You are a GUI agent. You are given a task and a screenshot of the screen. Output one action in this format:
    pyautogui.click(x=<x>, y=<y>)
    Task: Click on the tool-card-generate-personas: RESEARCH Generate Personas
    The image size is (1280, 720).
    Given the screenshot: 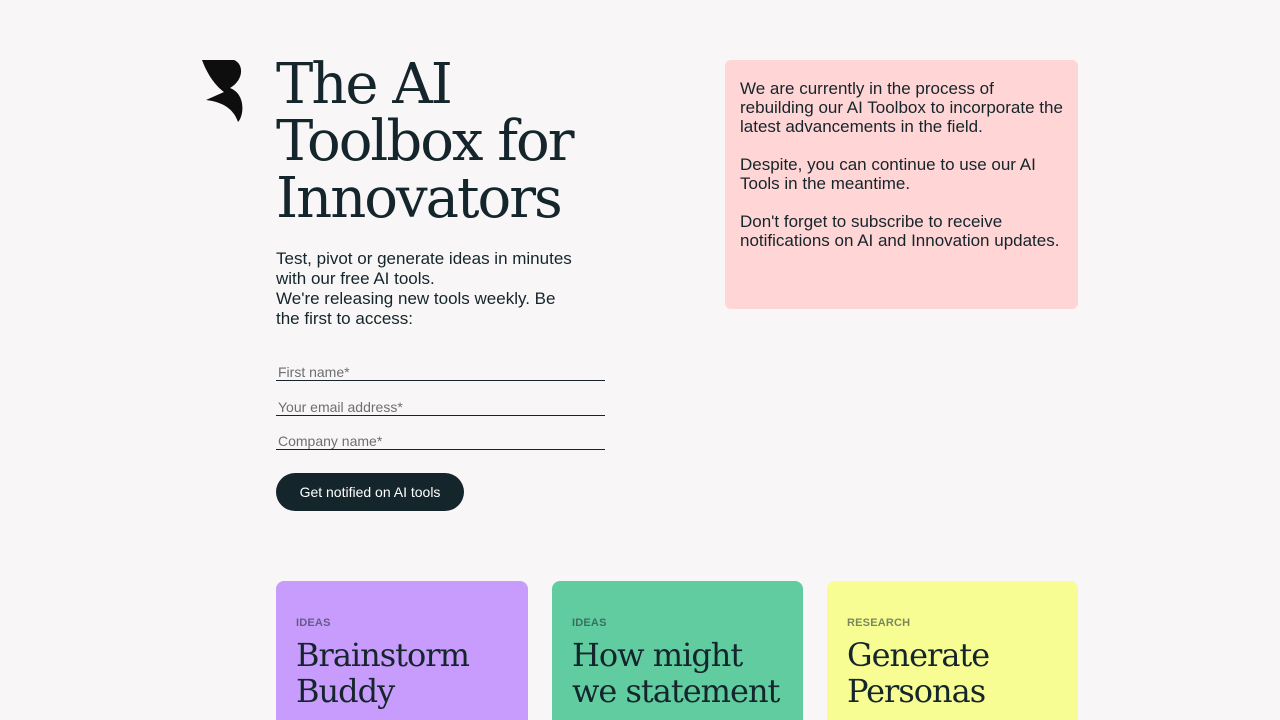 What is the action you would take?
    pyautogui.click(x=952, y=650)
    